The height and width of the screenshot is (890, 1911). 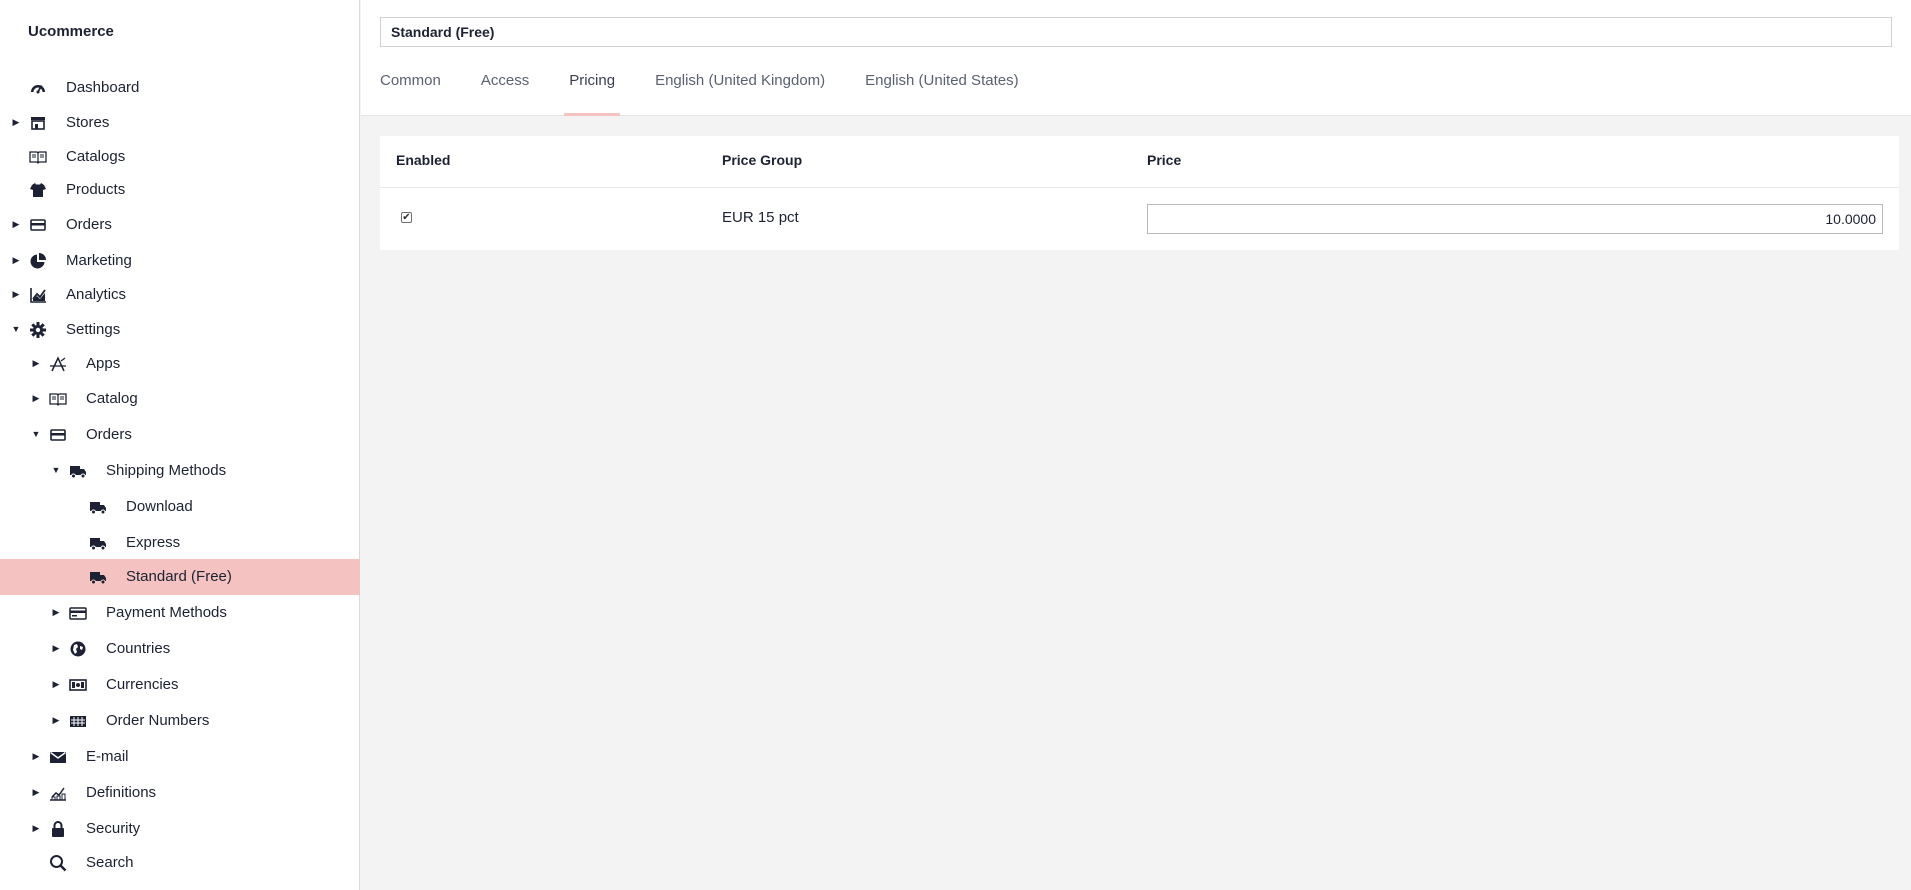 What do you see at coordinates (58, 863) in the screenshot?
I see `search-icon` at bounding box center [58, 863].